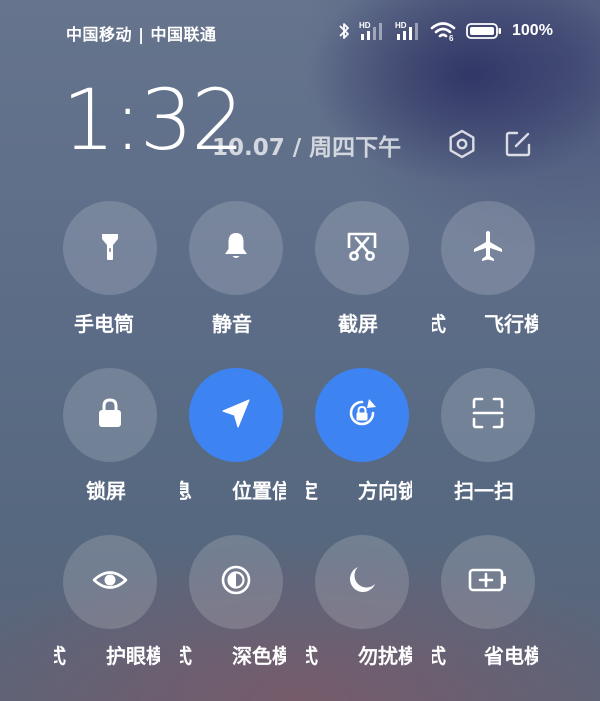 Image resolution: width=600 pixels, height=701 pixels. Describe the element at coordinates (307, 148) in the screenshot. I see `date-weekday: 10.07 / 周四下午` at that location.